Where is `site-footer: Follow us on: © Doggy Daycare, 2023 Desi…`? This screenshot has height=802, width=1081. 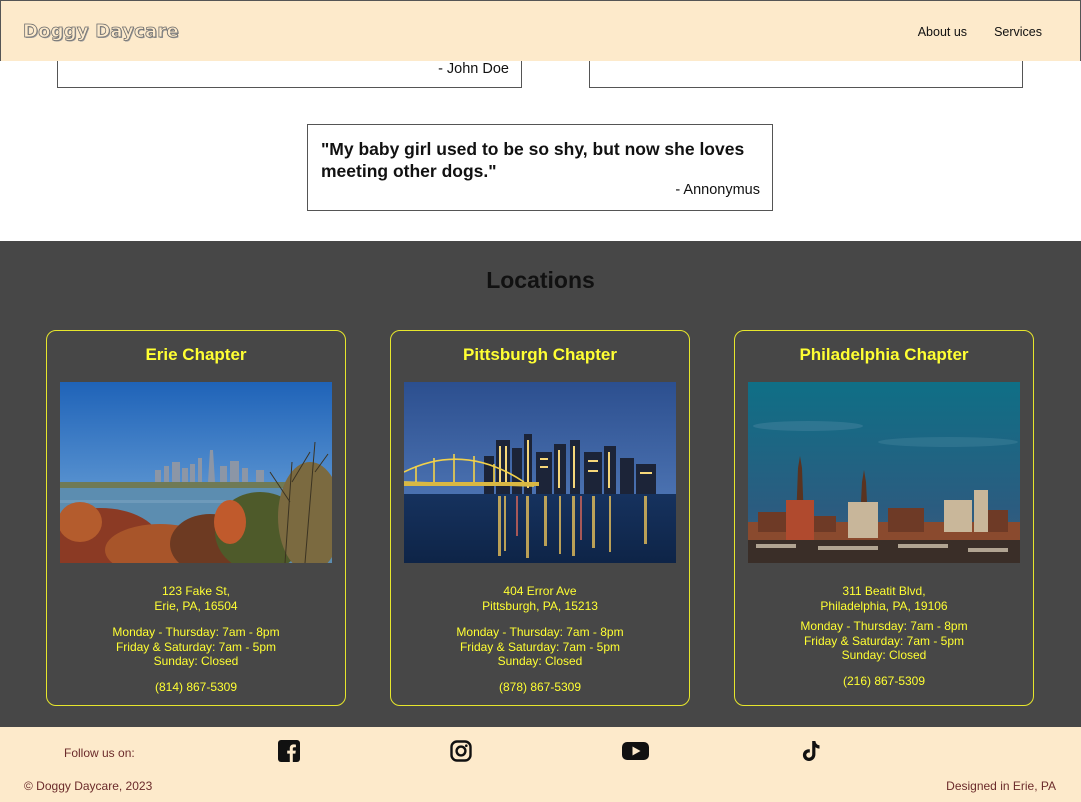 site-footer: Follow us on: © Doggy Daycare, 2023 Desi… is located at coordinates (540, 764).